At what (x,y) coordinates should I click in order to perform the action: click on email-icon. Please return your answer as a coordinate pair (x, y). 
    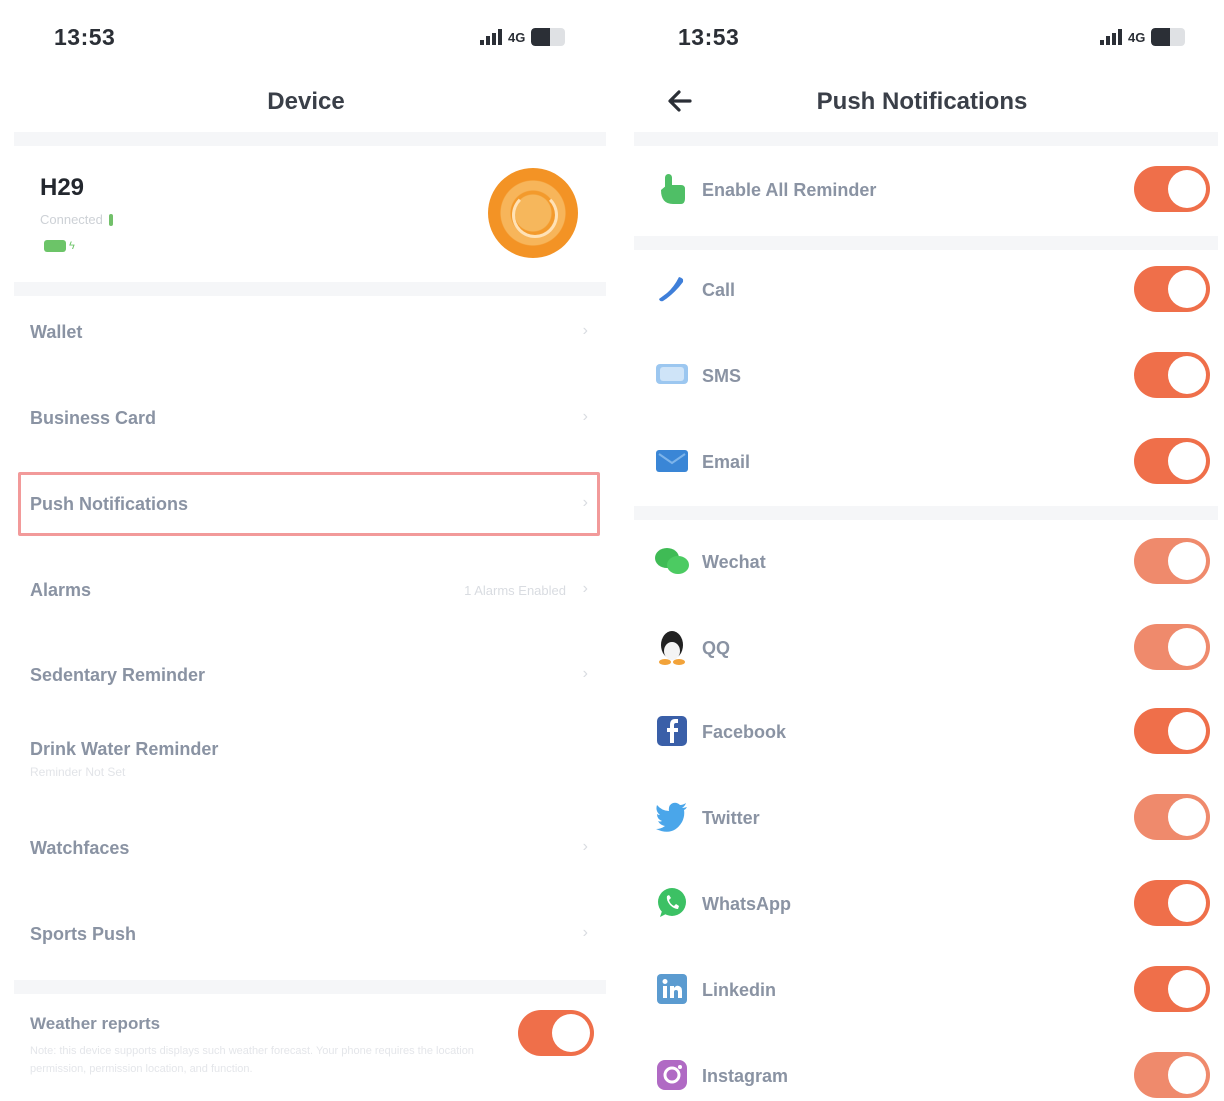
    Looking at the image, I should click on (672, 461).